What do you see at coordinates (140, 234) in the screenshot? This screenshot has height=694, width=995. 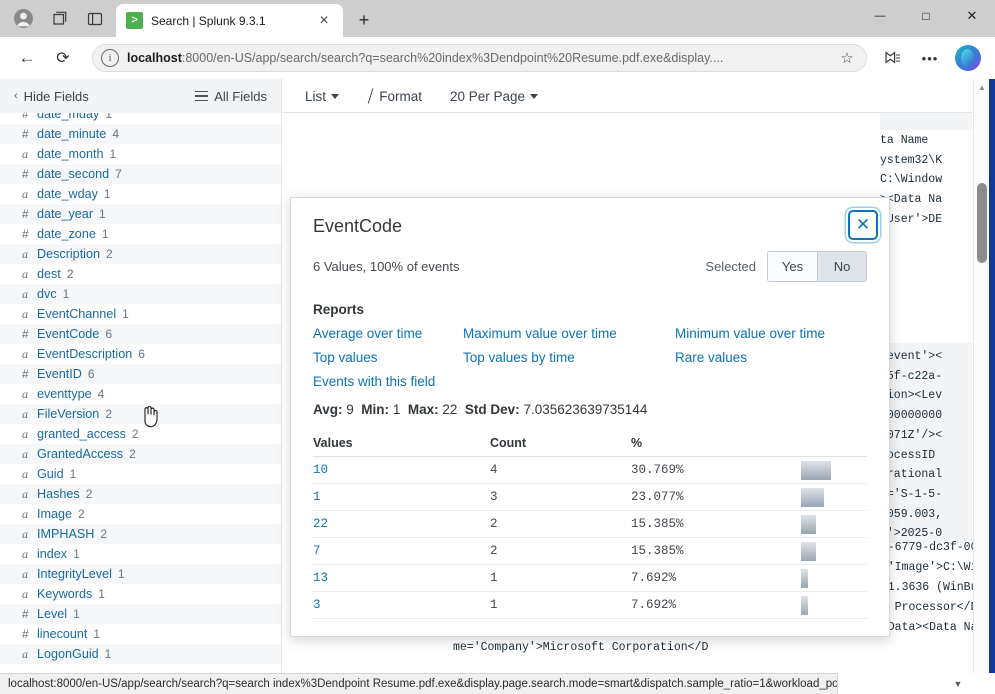 I see `field-row: # date_zone 1` at bounding box center [140, 234].